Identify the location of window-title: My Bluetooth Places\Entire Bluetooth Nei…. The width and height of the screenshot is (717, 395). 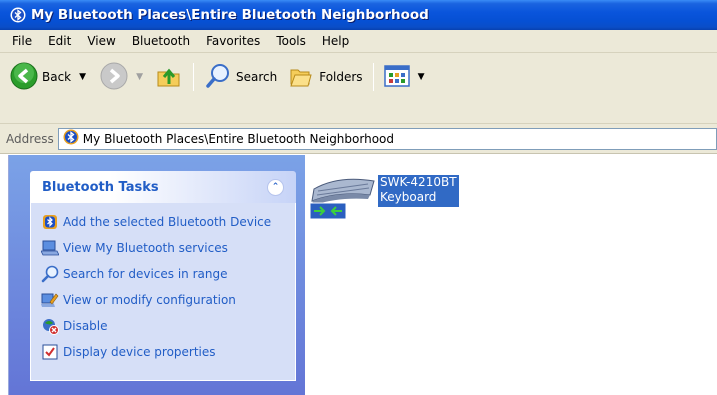
(230, 15).